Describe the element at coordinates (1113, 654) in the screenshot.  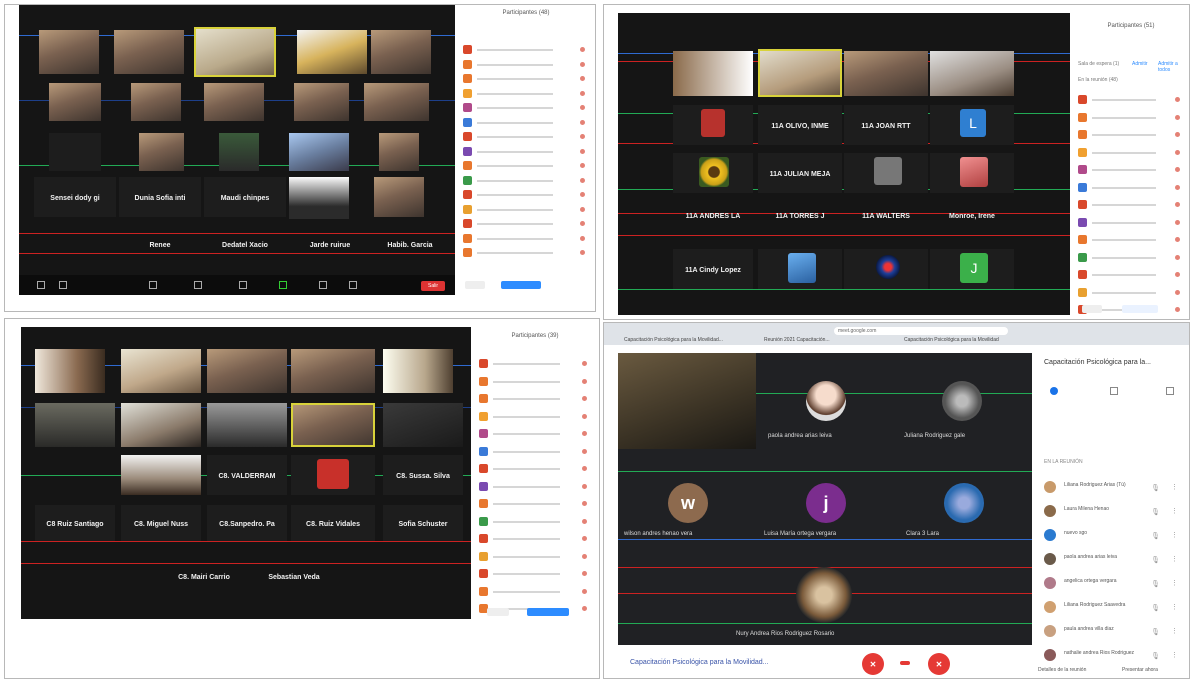
I see `meet-participant-item: nathalie andrea Rios Rodriguez 🎙 ⋮` at that location.